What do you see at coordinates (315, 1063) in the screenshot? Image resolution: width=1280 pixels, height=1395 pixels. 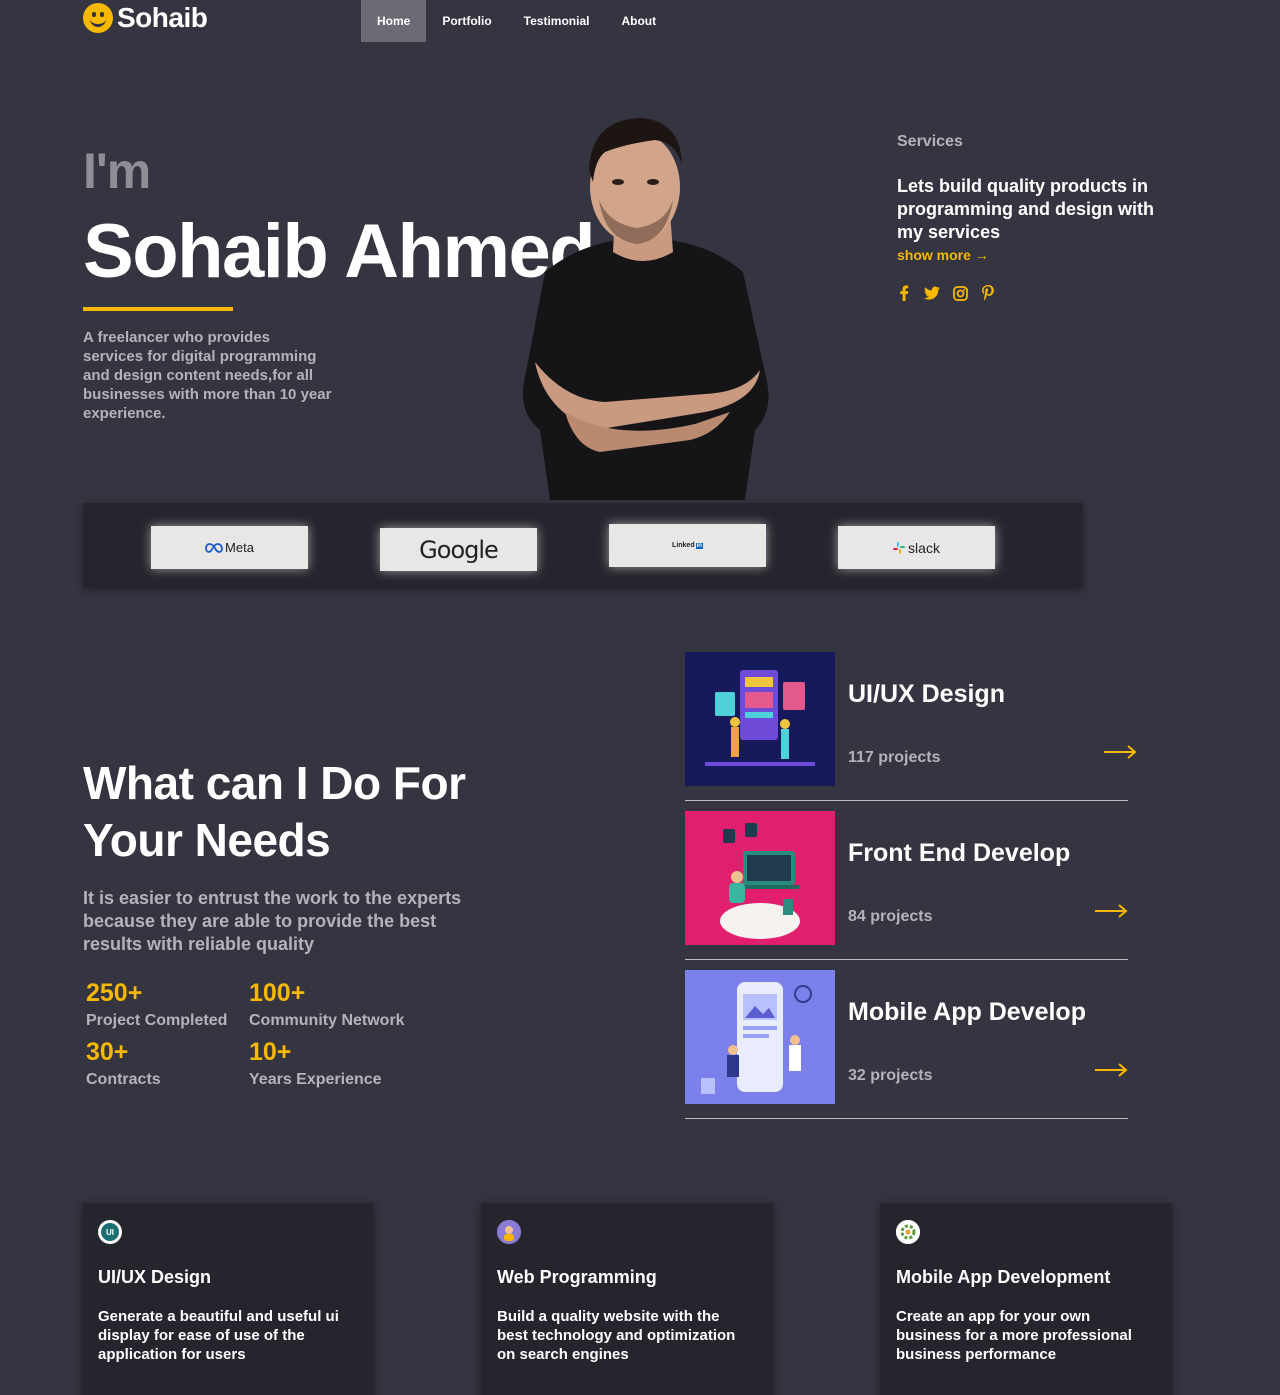 I see `stat-experience: 10+ Years Experience` at bounding box center [315, 1063].